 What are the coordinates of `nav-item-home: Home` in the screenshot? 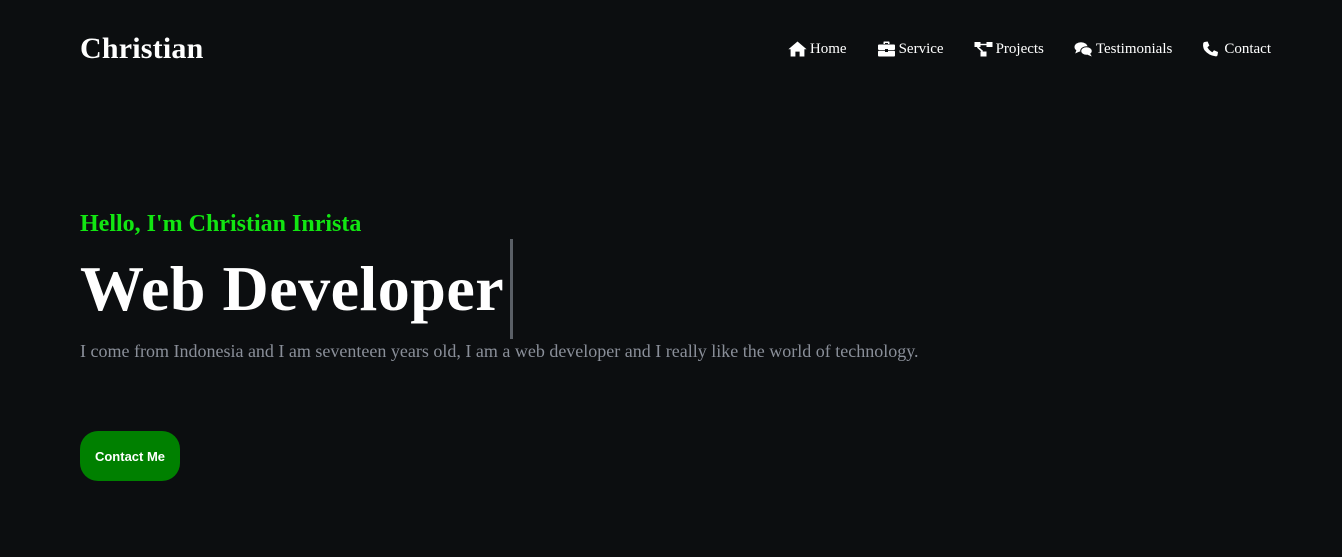 It's located at (817, 49).